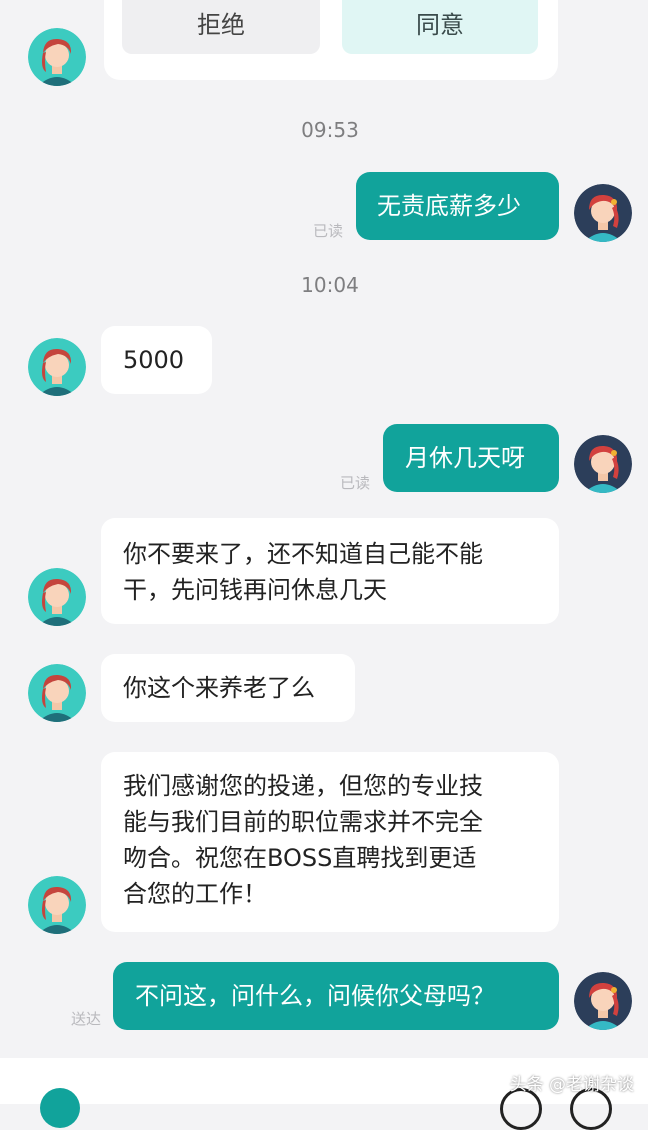 Image resolution: width=648 pixels, height=1130 pixels. Describe the element at coordinates (330, 285) in the screenshot. I see `timestamp: 10:04` at that location.